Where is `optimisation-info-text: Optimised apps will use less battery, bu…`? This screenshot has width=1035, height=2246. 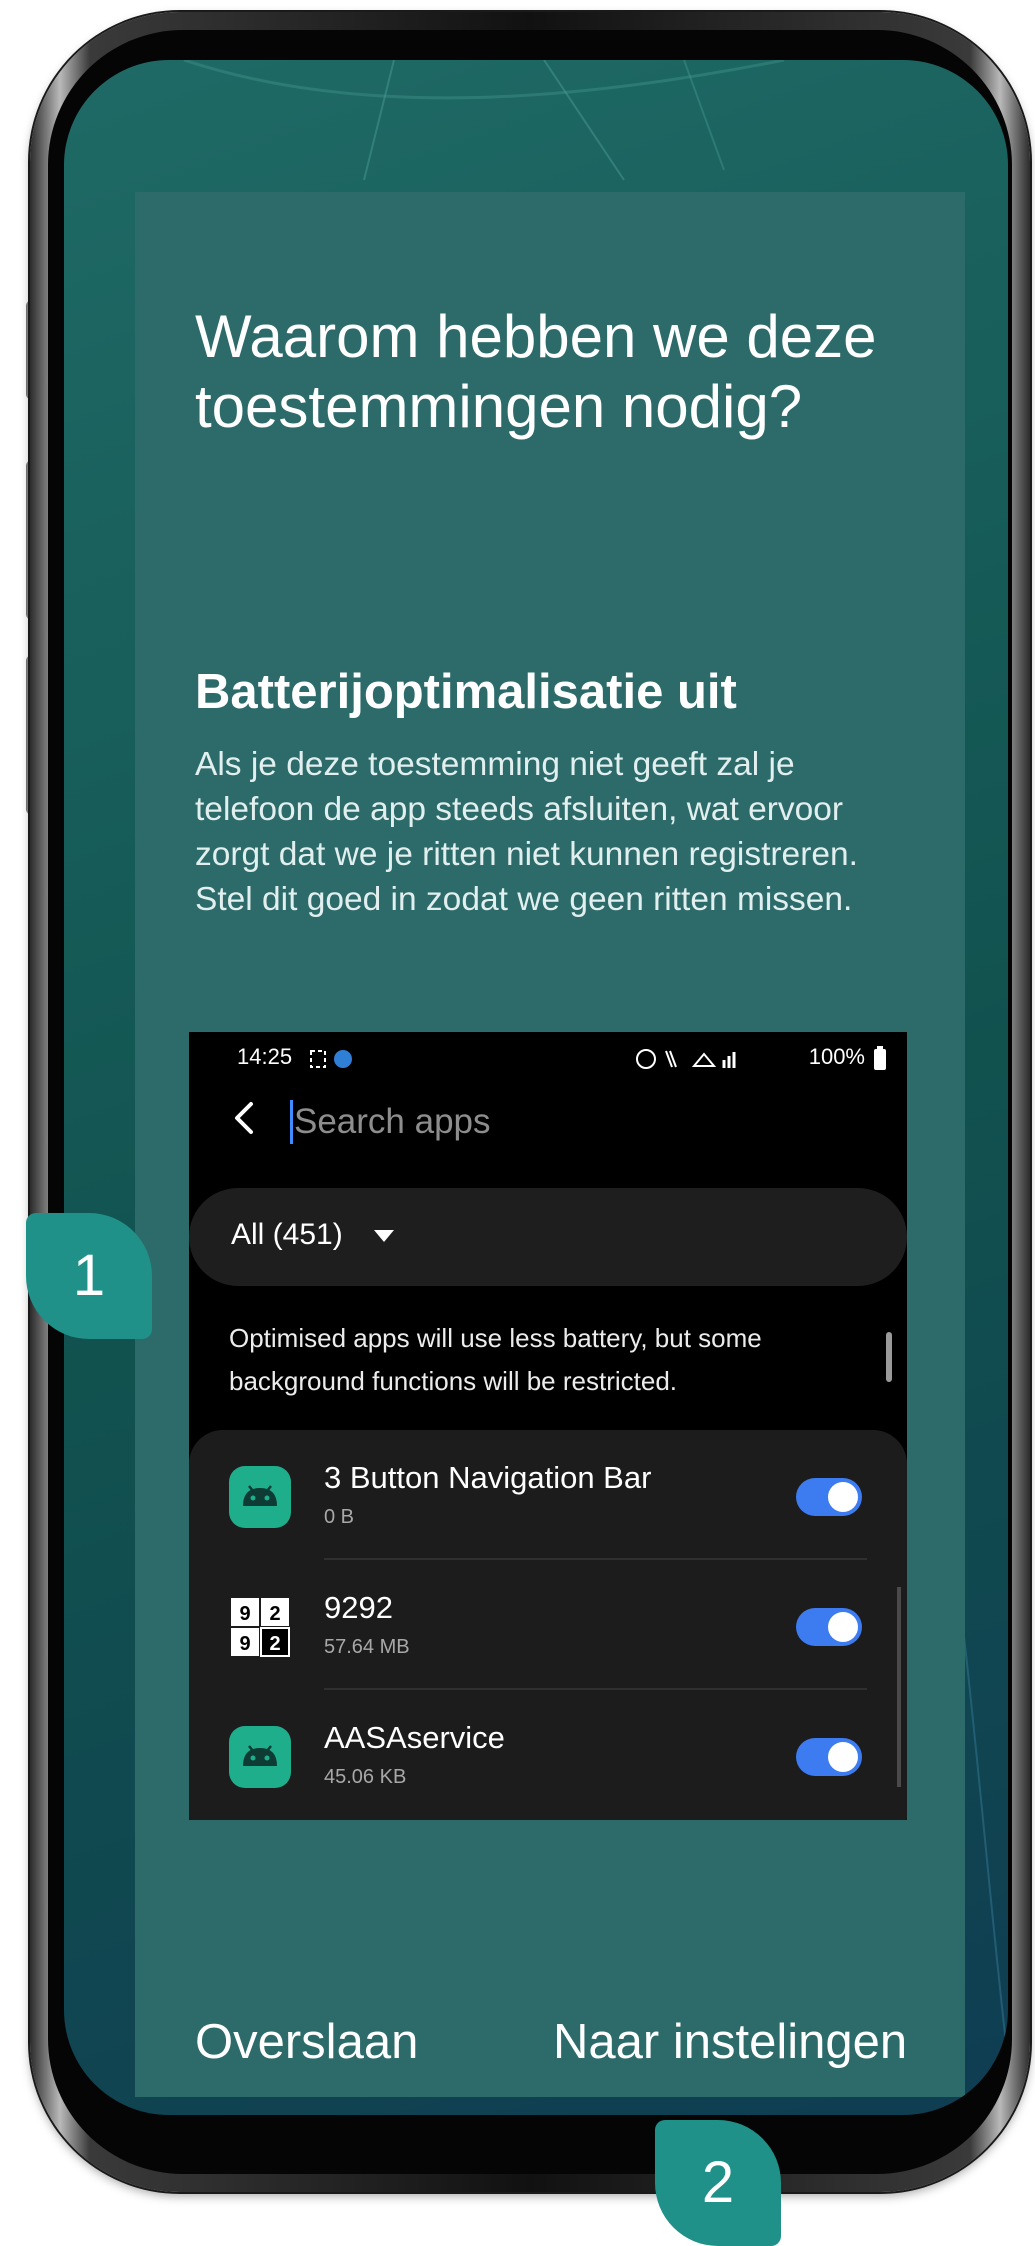 optimisation-info-text: Optimised apps will use less battery, bu… is located at coordinates (495, 1359).